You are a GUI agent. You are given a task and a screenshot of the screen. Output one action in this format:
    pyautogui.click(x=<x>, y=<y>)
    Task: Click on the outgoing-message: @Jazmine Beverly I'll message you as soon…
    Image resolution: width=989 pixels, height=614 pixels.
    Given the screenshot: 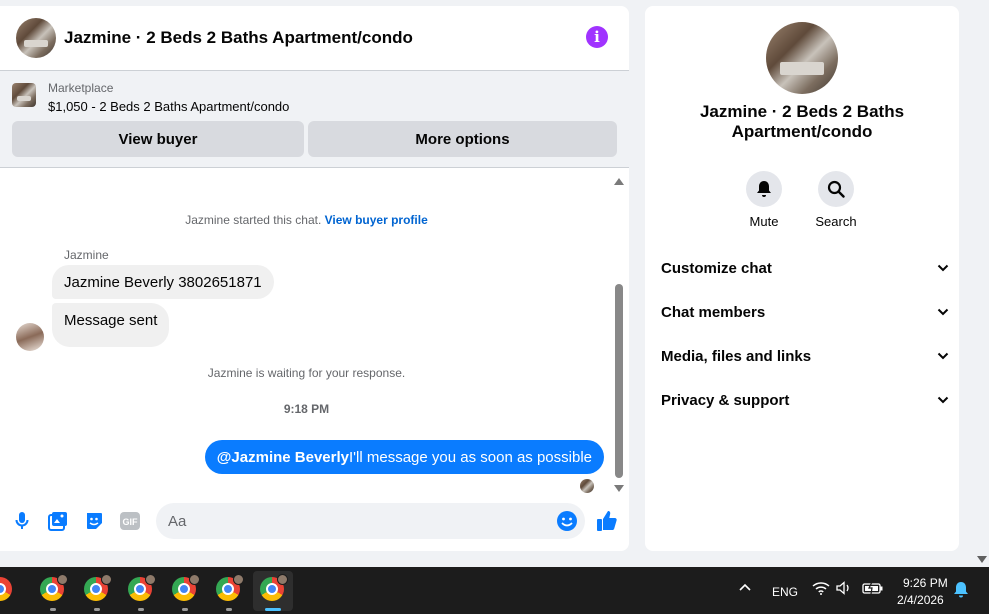 What is the action you would take?
    pyautogui.click(x=404, y=457)
    